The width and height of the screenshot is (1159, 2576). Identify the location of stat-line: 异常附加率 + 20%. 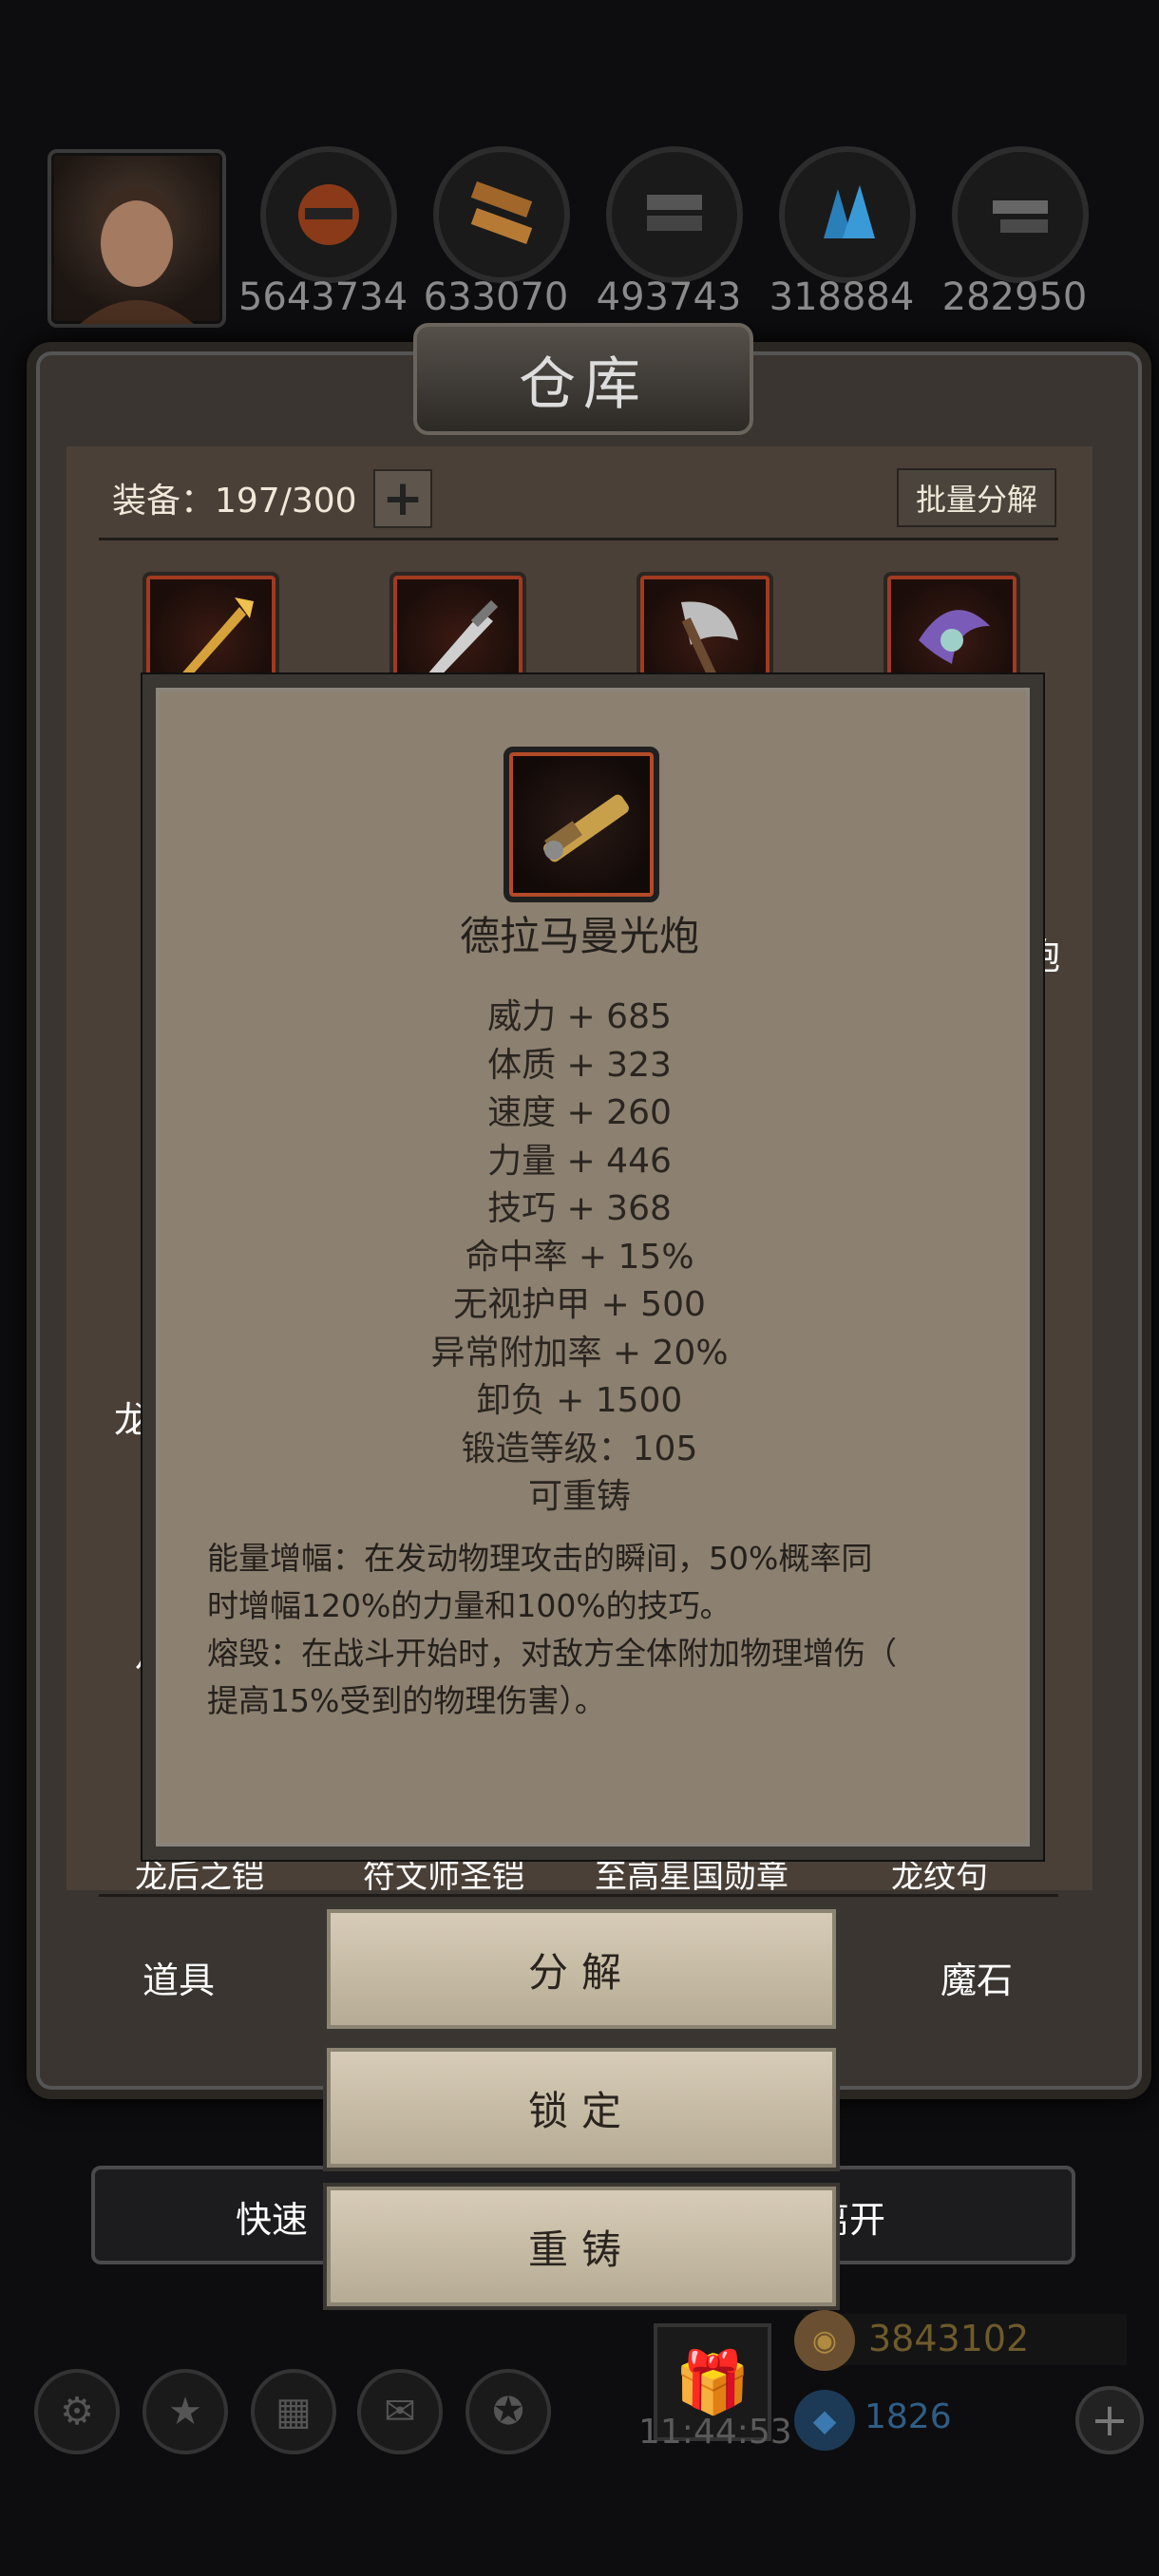
(579, 1353).